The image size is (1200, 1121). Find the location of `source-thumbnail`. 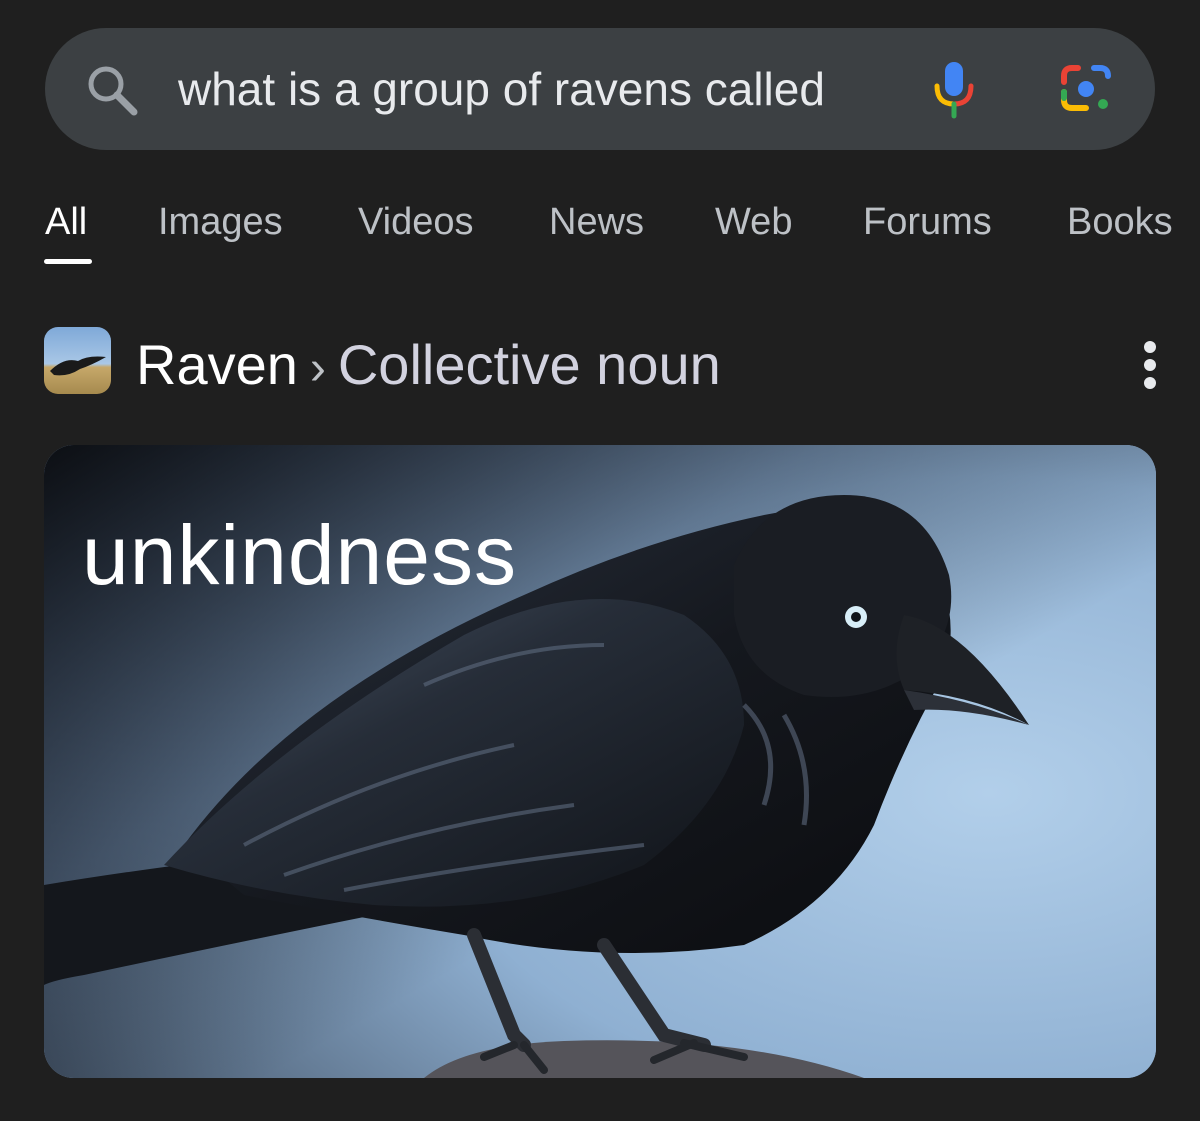

source-thumbnail is located at coordinates (77, 360).